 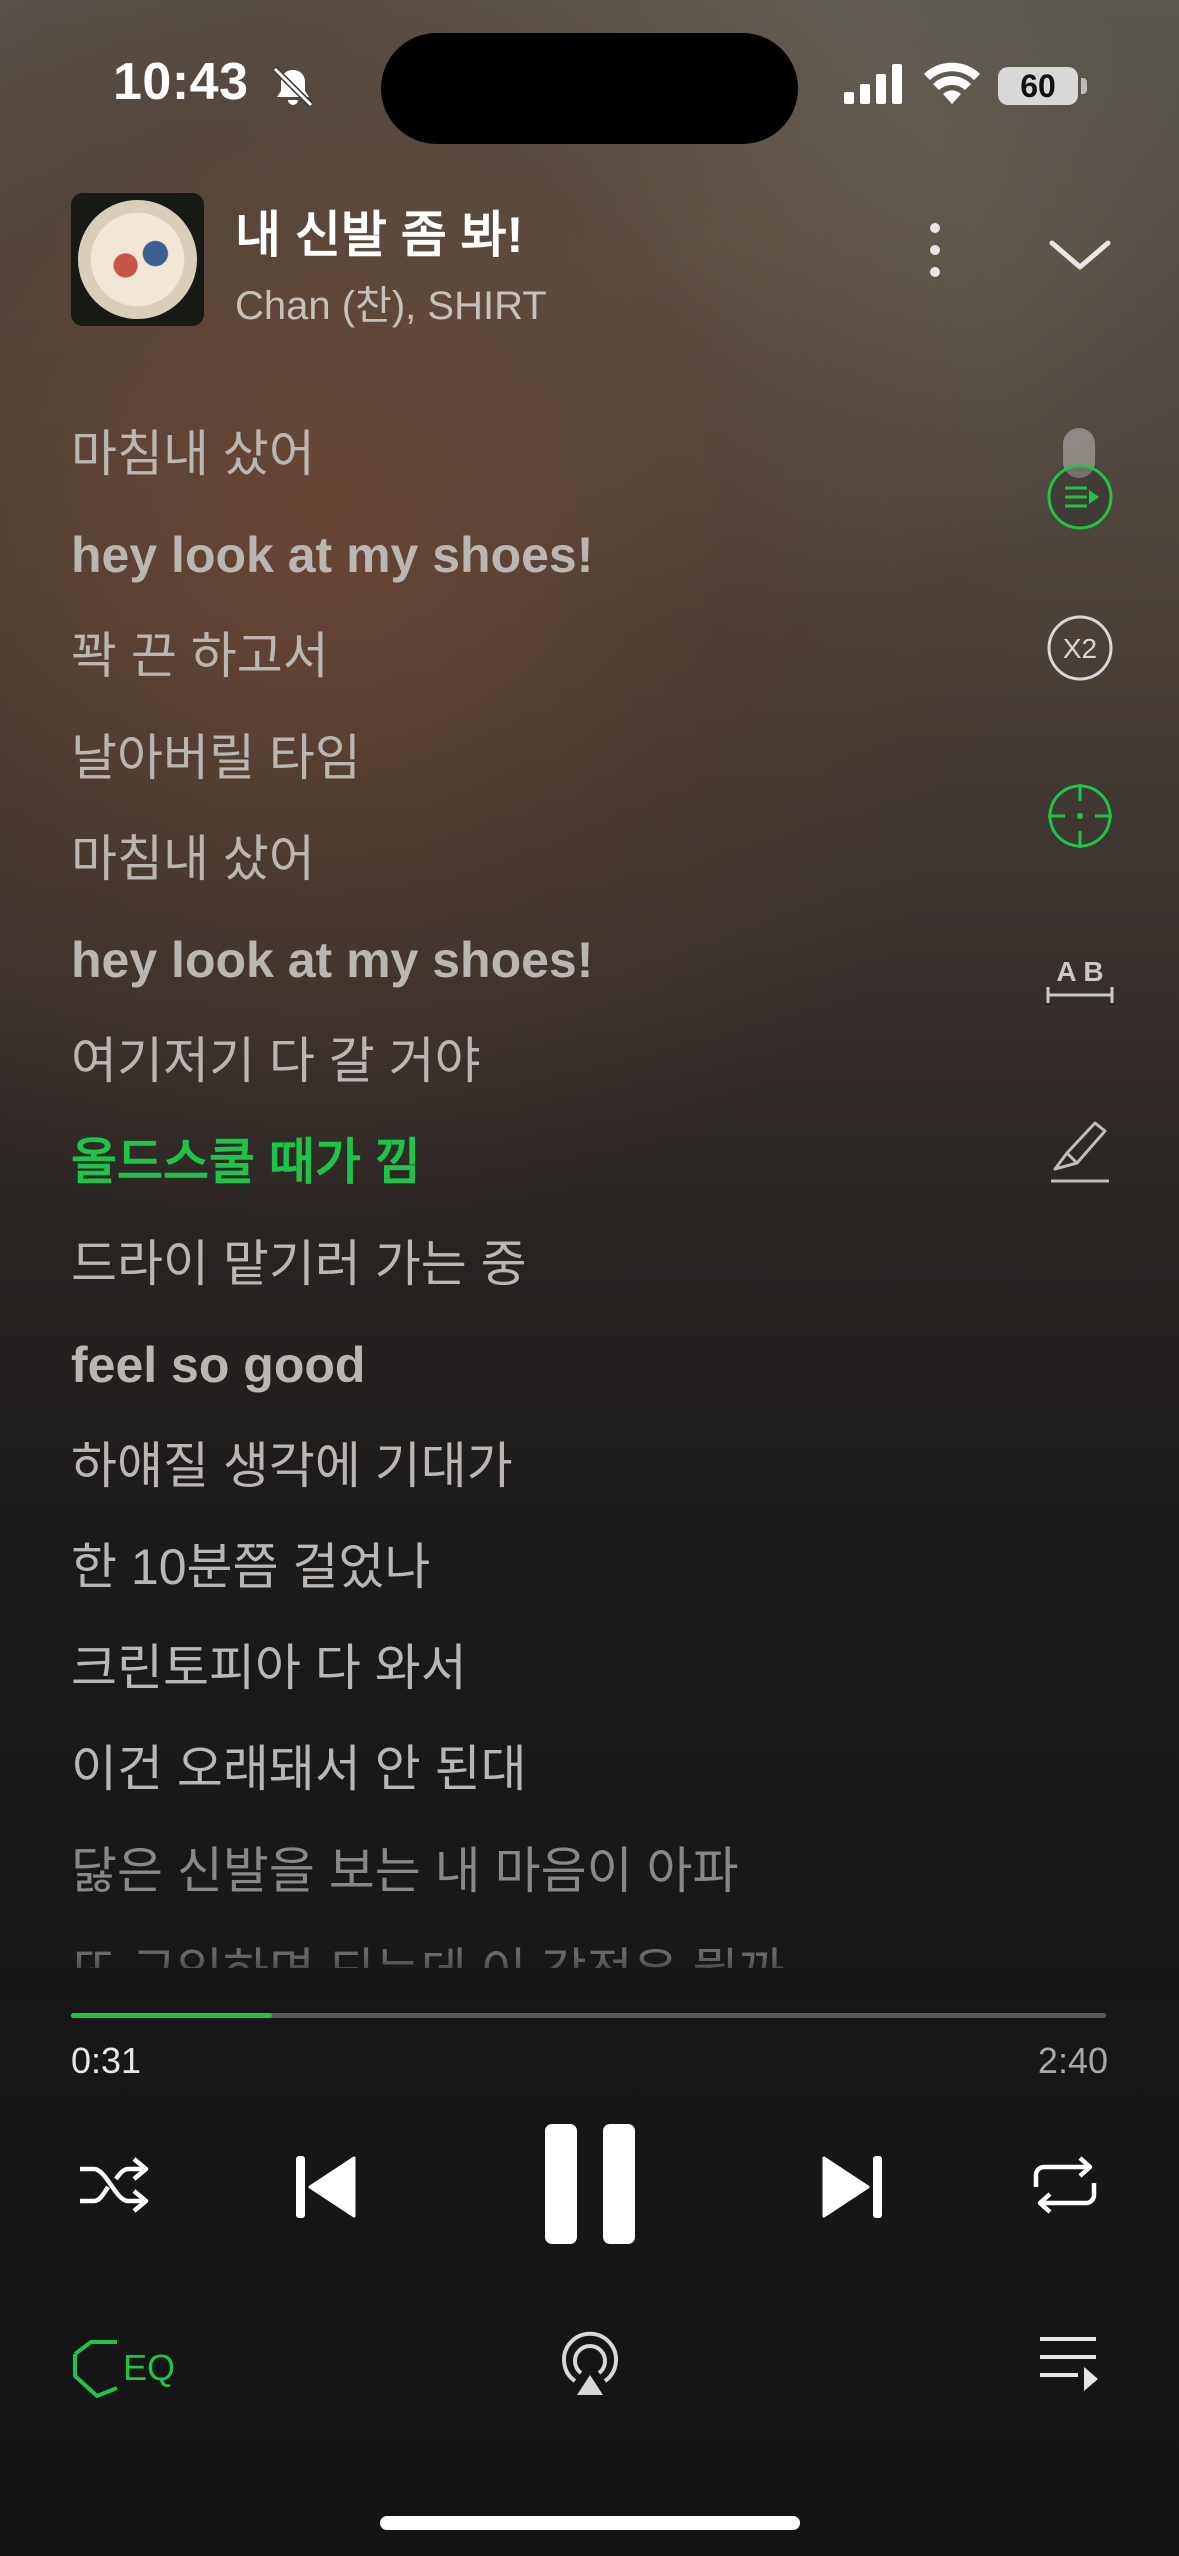 What do you see at coordinates (521, 1077) in the screenshot?
I see `lyric-line: 여기저기 다 갈 거야` at bounding box center [521, 1077].